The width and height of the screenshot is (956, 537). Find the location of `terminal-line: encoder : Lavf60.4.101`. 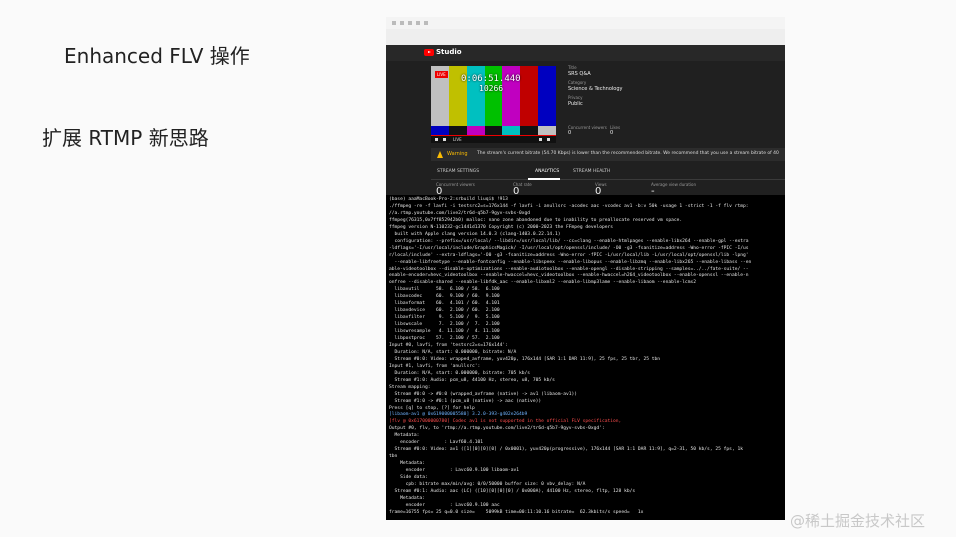

terminal-line: encoder : Lavf60.4.101 is located at coordinates (436, 443).